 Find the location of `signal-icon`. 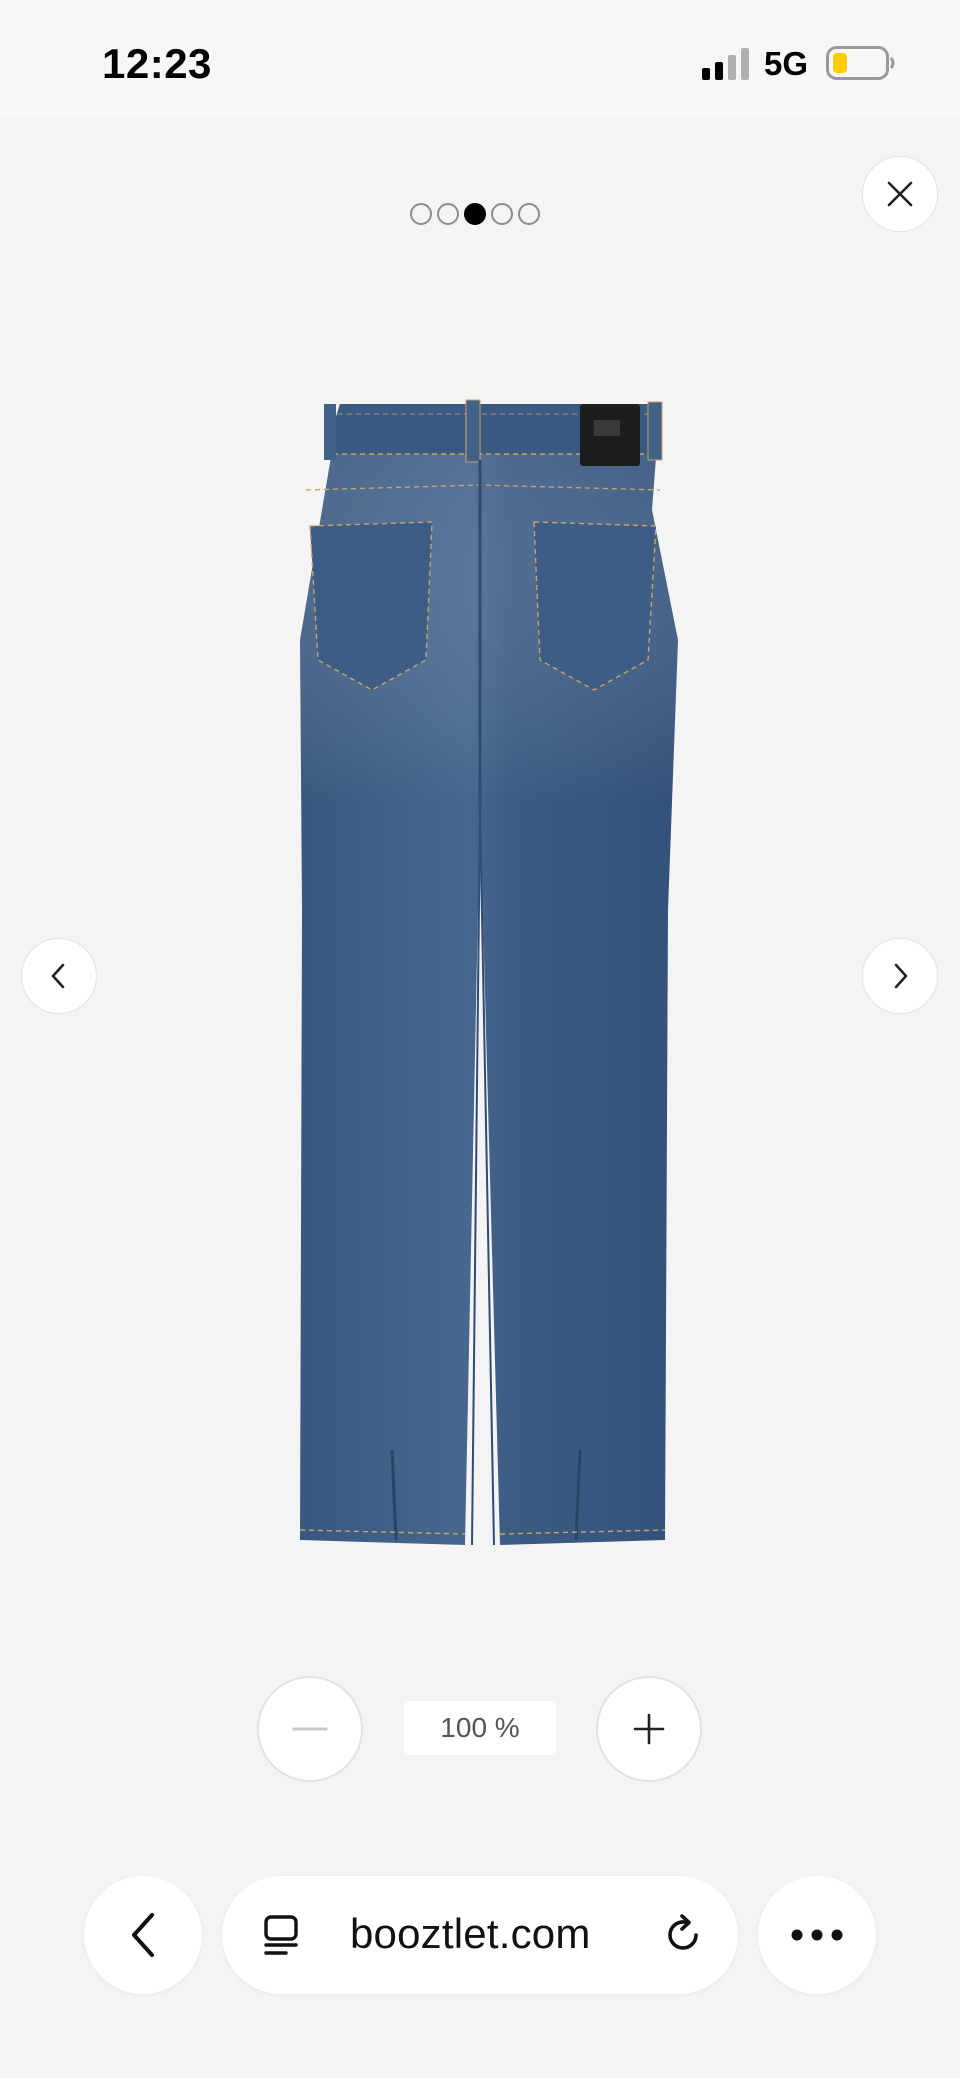

signal-icon is located at coordinates (725, 64).